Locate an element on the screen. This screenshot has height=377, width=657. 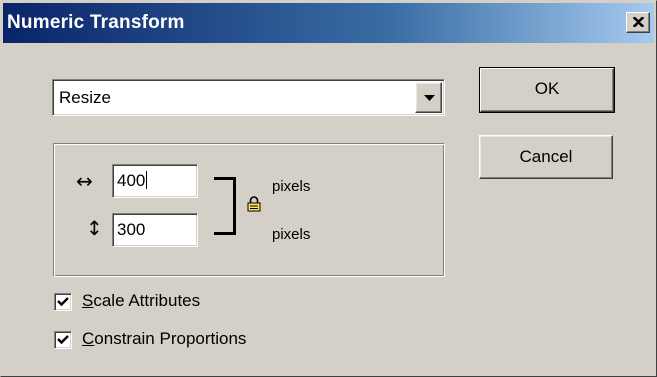
width-input: 400 is located at coordinates (155, 181).